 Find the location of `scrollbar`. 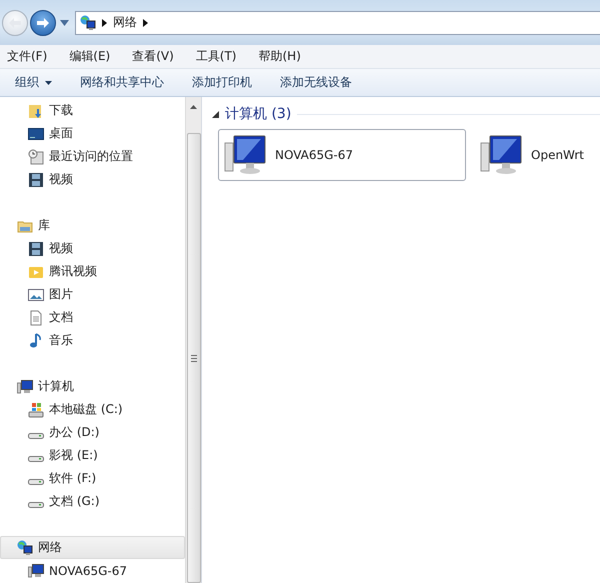

scrollbar is located at coordinates (193, 340).